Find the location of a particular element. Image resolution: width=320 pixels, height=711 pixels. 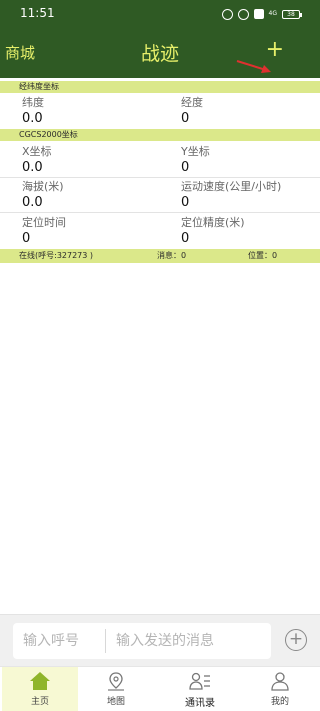

longitude-value: 0 is located at coordinates (185, 118).